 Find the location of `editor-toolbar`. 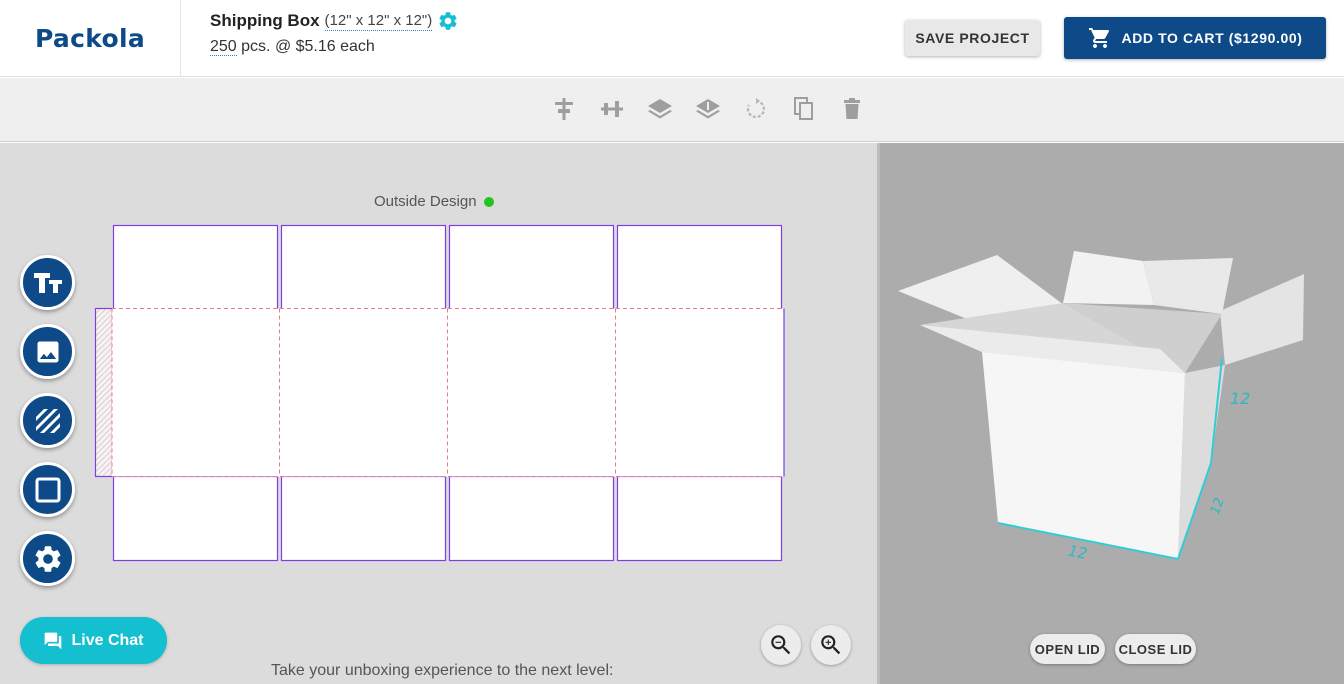

editor-toolbar is located at coordinates (672, 110).